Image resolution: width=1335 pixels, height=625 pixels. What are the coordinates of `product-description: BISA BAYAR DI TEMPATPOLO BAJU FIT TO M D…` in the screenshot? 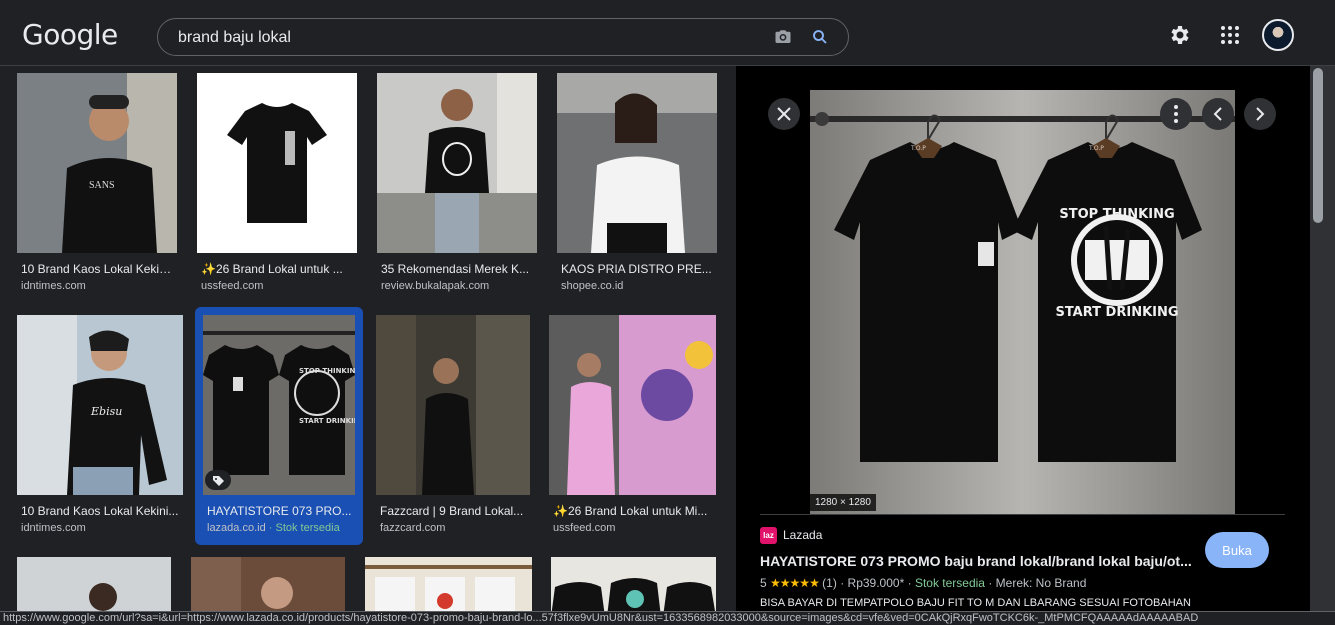 It's located at (975, 603).